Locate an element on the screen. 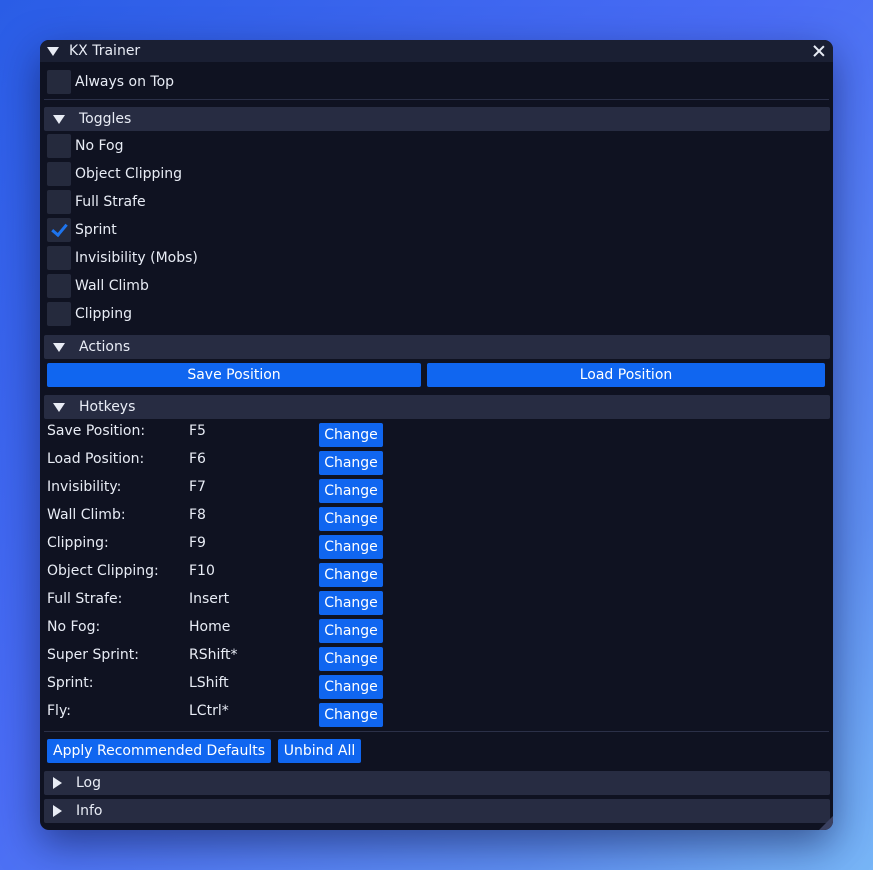 This screenshot has height=870, width=873. title-bar: KX Trainer is located at coordinates (436, 51).